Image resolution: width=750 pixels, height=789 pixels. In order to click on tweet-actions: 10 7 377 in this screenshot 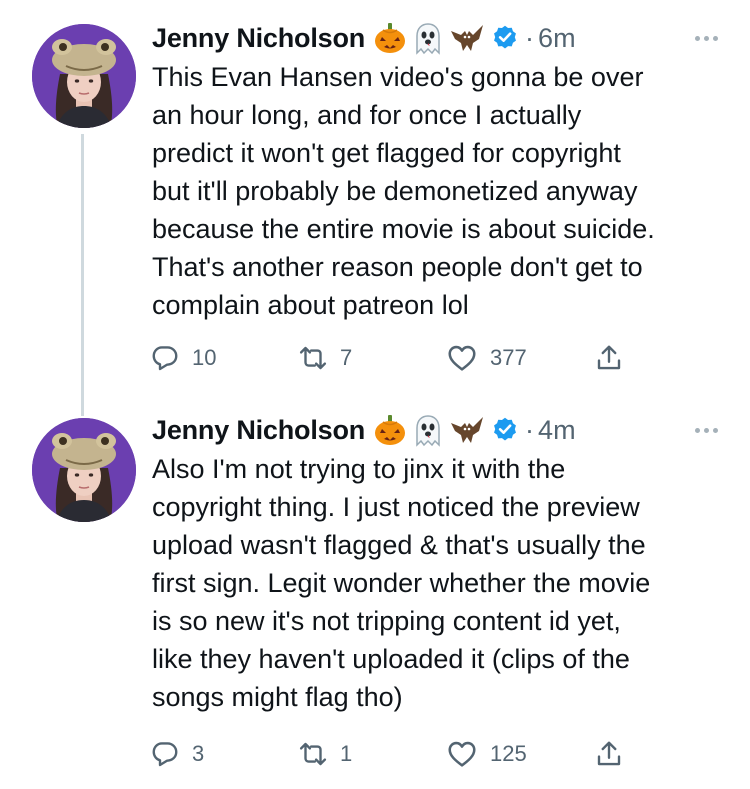, I will do `click(400, 358)`.